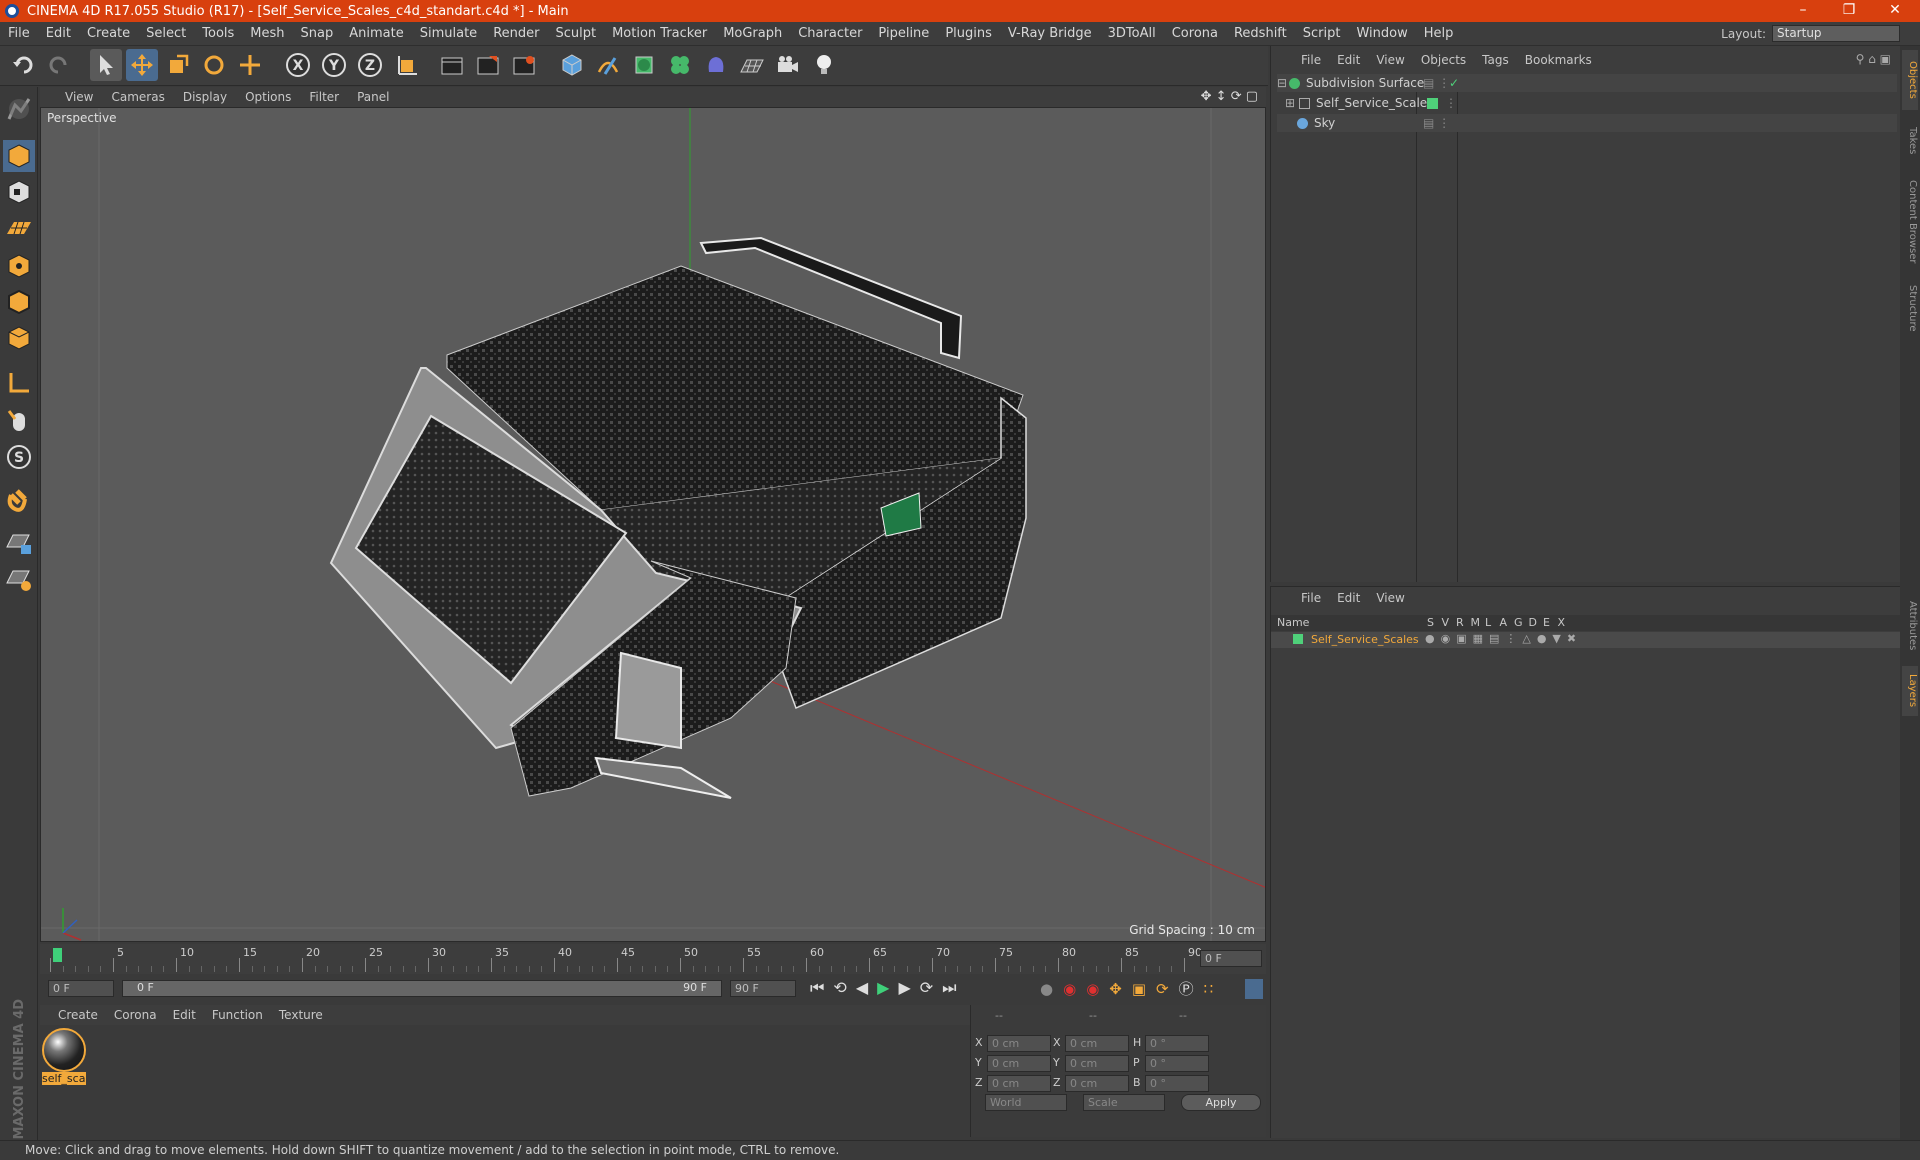 This screenshot has width=1920, height=1160. I want to click on prev-frame-icon: ◀, so click(866, 987).